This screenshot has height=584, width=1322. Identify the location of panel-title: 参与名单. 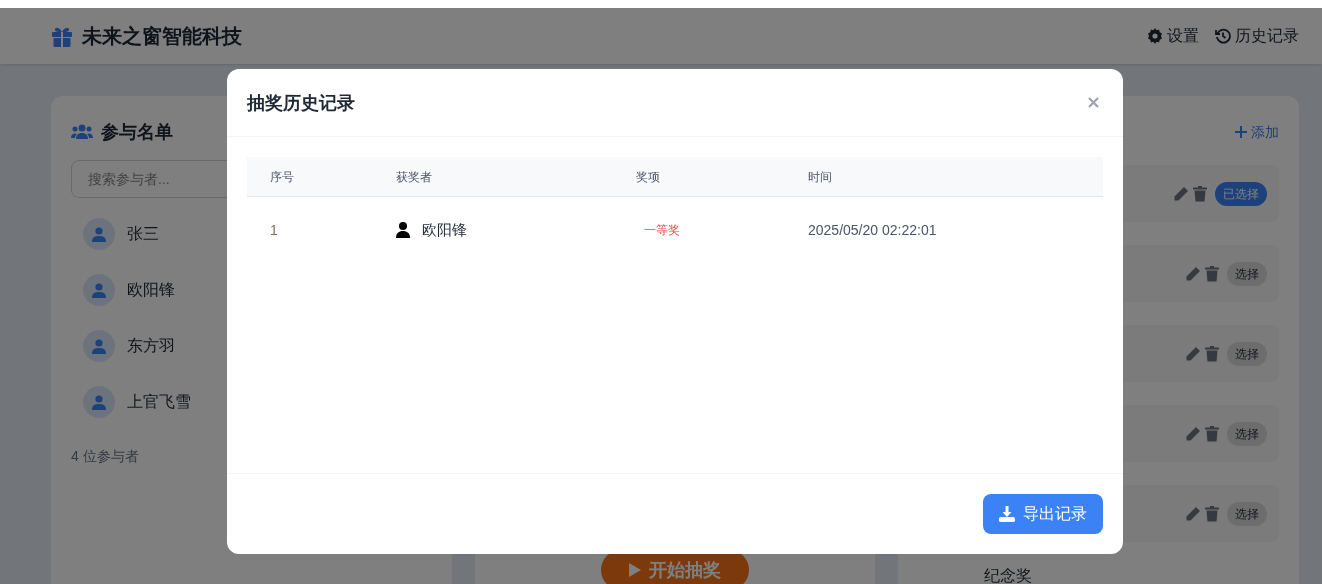
(137, 132).